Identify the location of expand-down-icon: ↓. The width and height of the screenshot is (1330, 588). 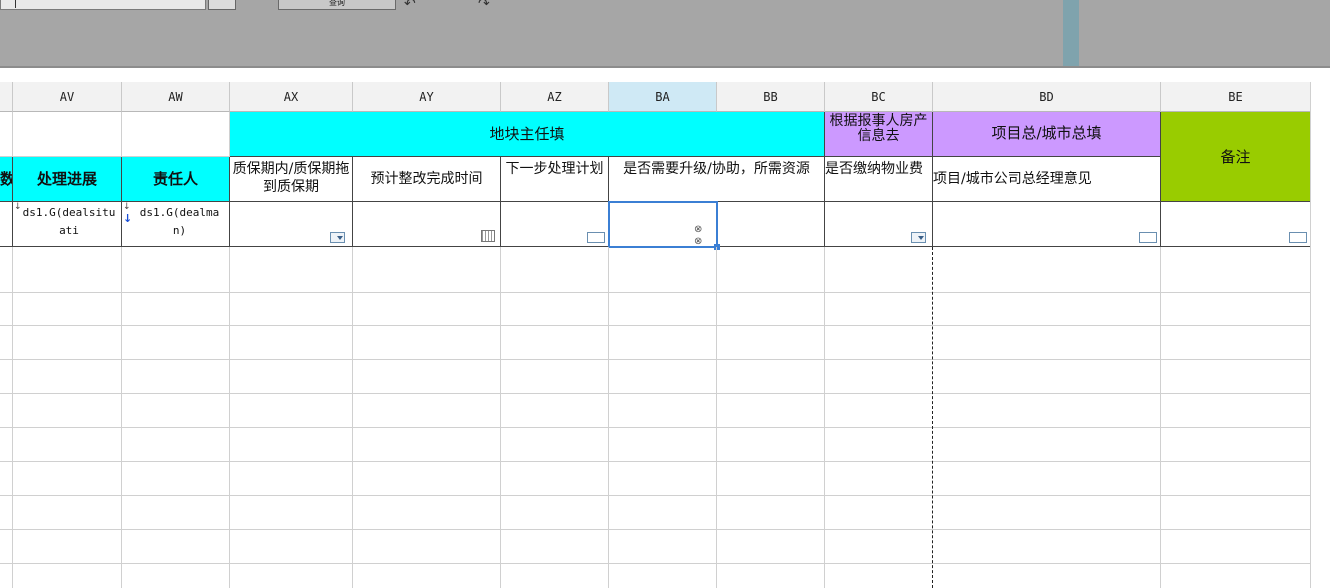
(128, 218).